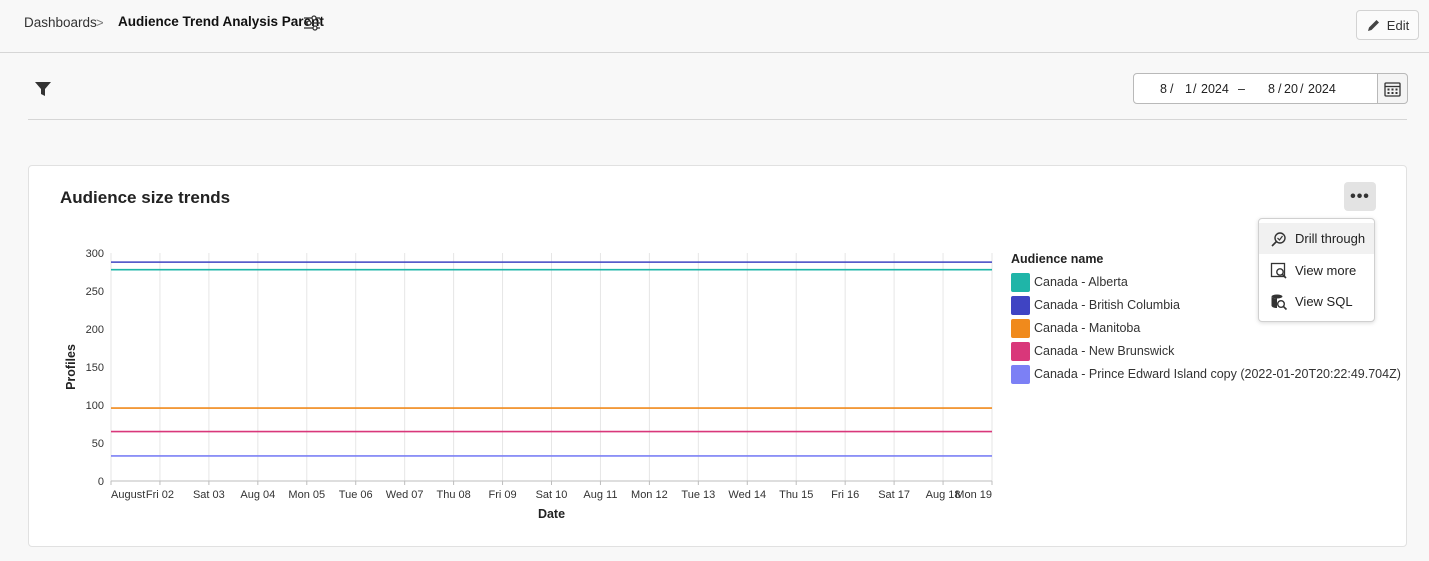 This screenshot has width=1429, height=561. Describe the element at coordinates (306, 495) in the screenshot. I see `x-tick-label: Mon 05` at that location.